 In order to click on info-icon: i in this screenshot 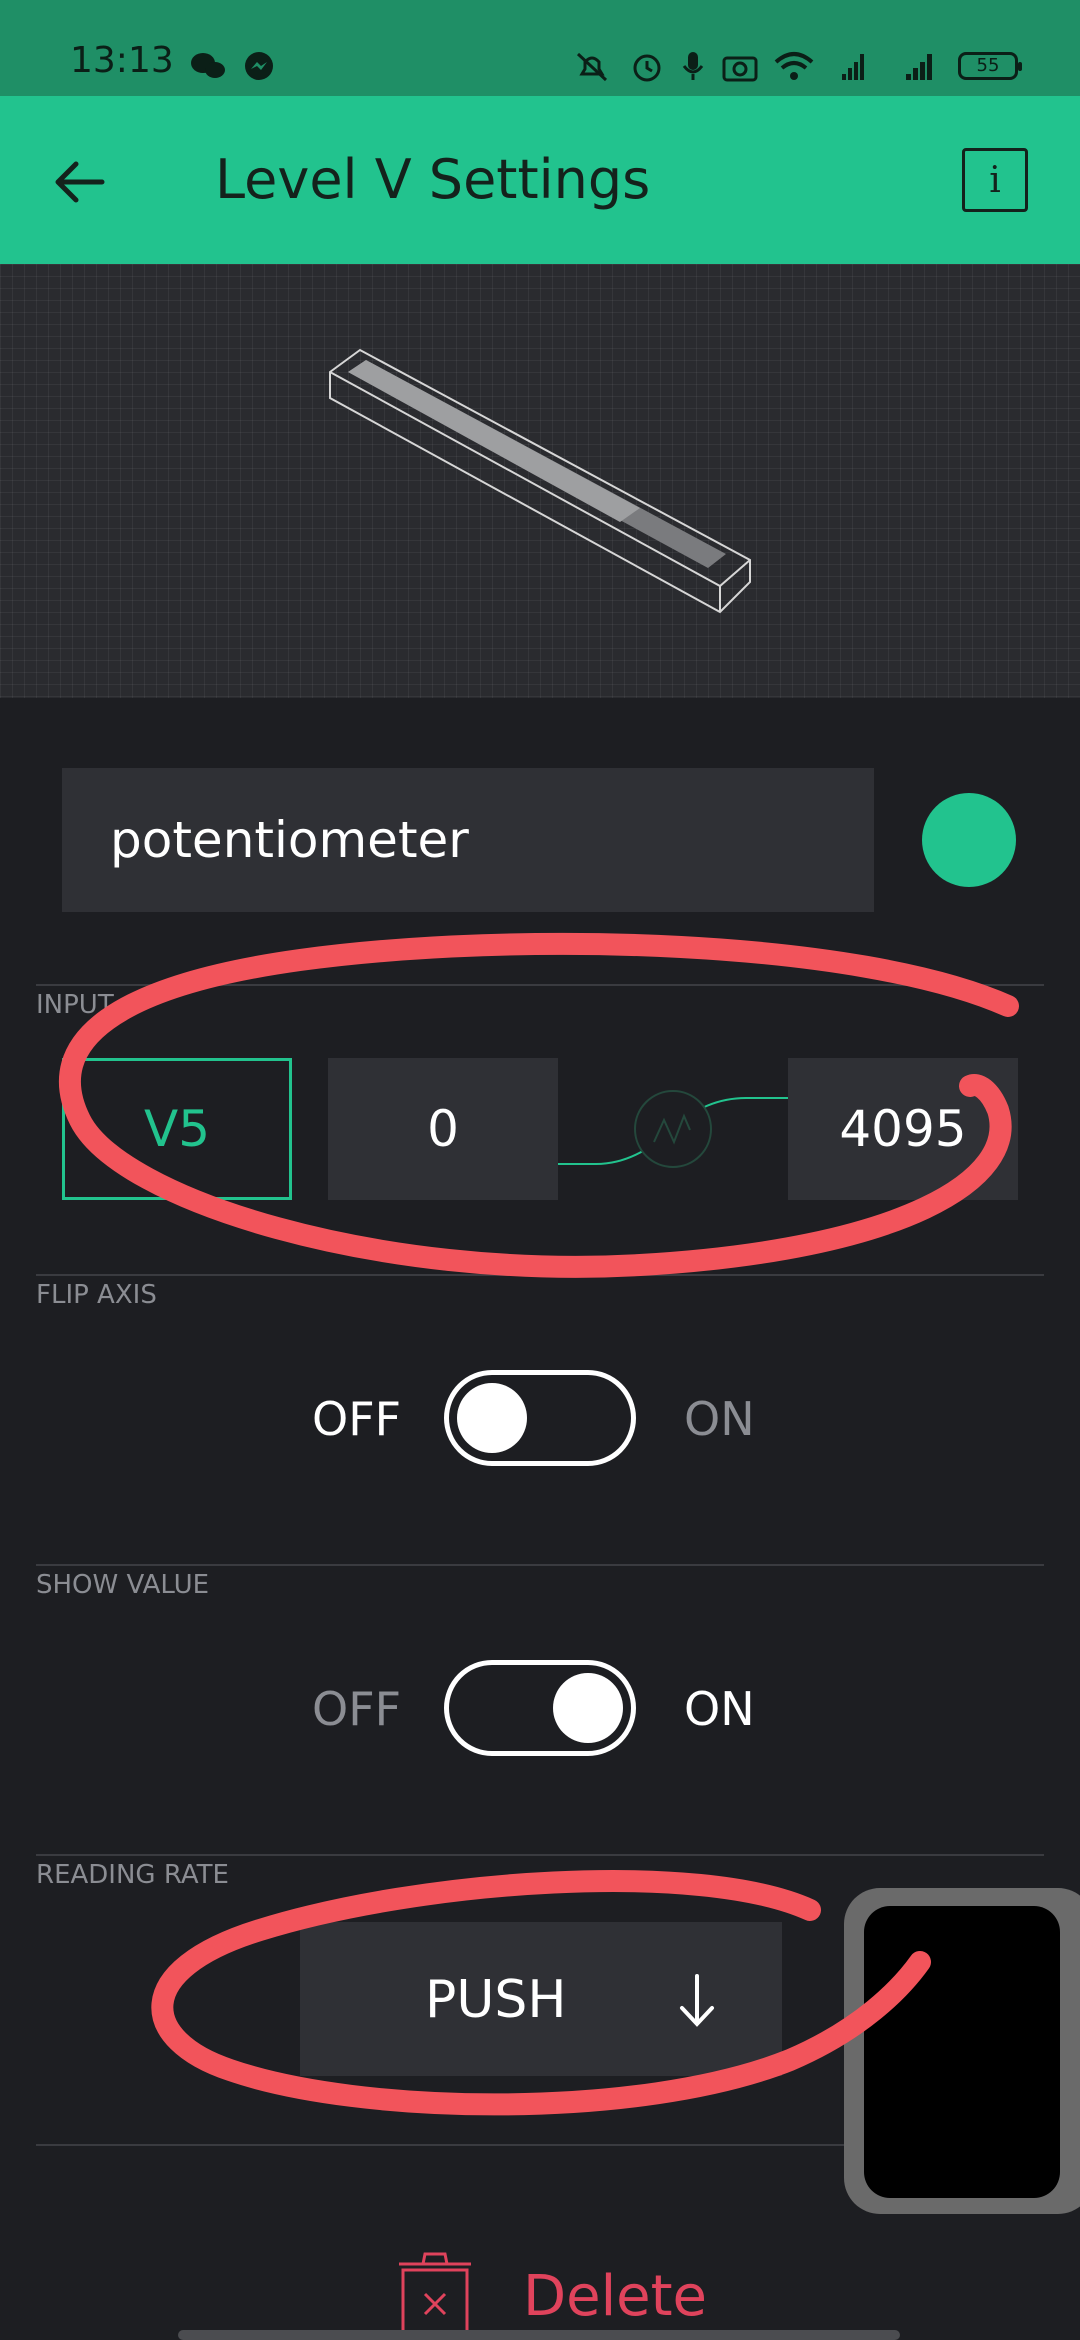, I will do `click(995, 180)`.